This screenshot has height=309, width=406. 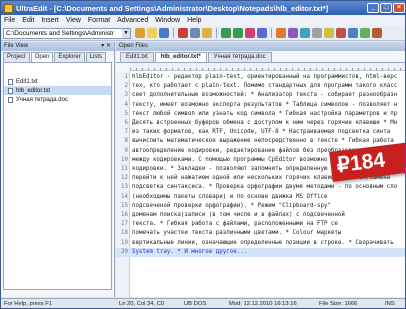 What do you see at coordinates (28, 20) in the screenshot?
I see `menu-edit: Edit` at bounding box center [28, 20].